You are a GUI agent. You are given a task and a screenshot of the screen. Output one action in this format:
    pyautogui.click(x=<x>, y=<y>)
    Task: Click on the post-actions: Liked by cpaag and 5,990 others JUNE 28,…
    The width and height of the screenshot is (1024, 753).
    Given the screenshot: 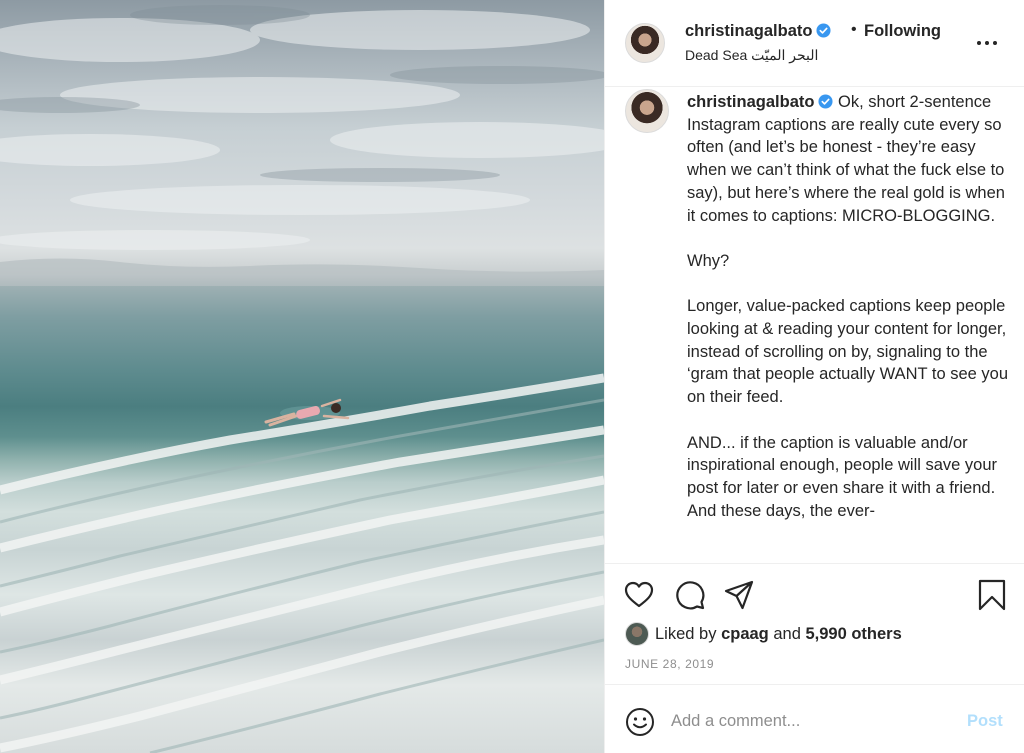 What is the action you would take?
    pyautogui.click(x=814, y=623)
    